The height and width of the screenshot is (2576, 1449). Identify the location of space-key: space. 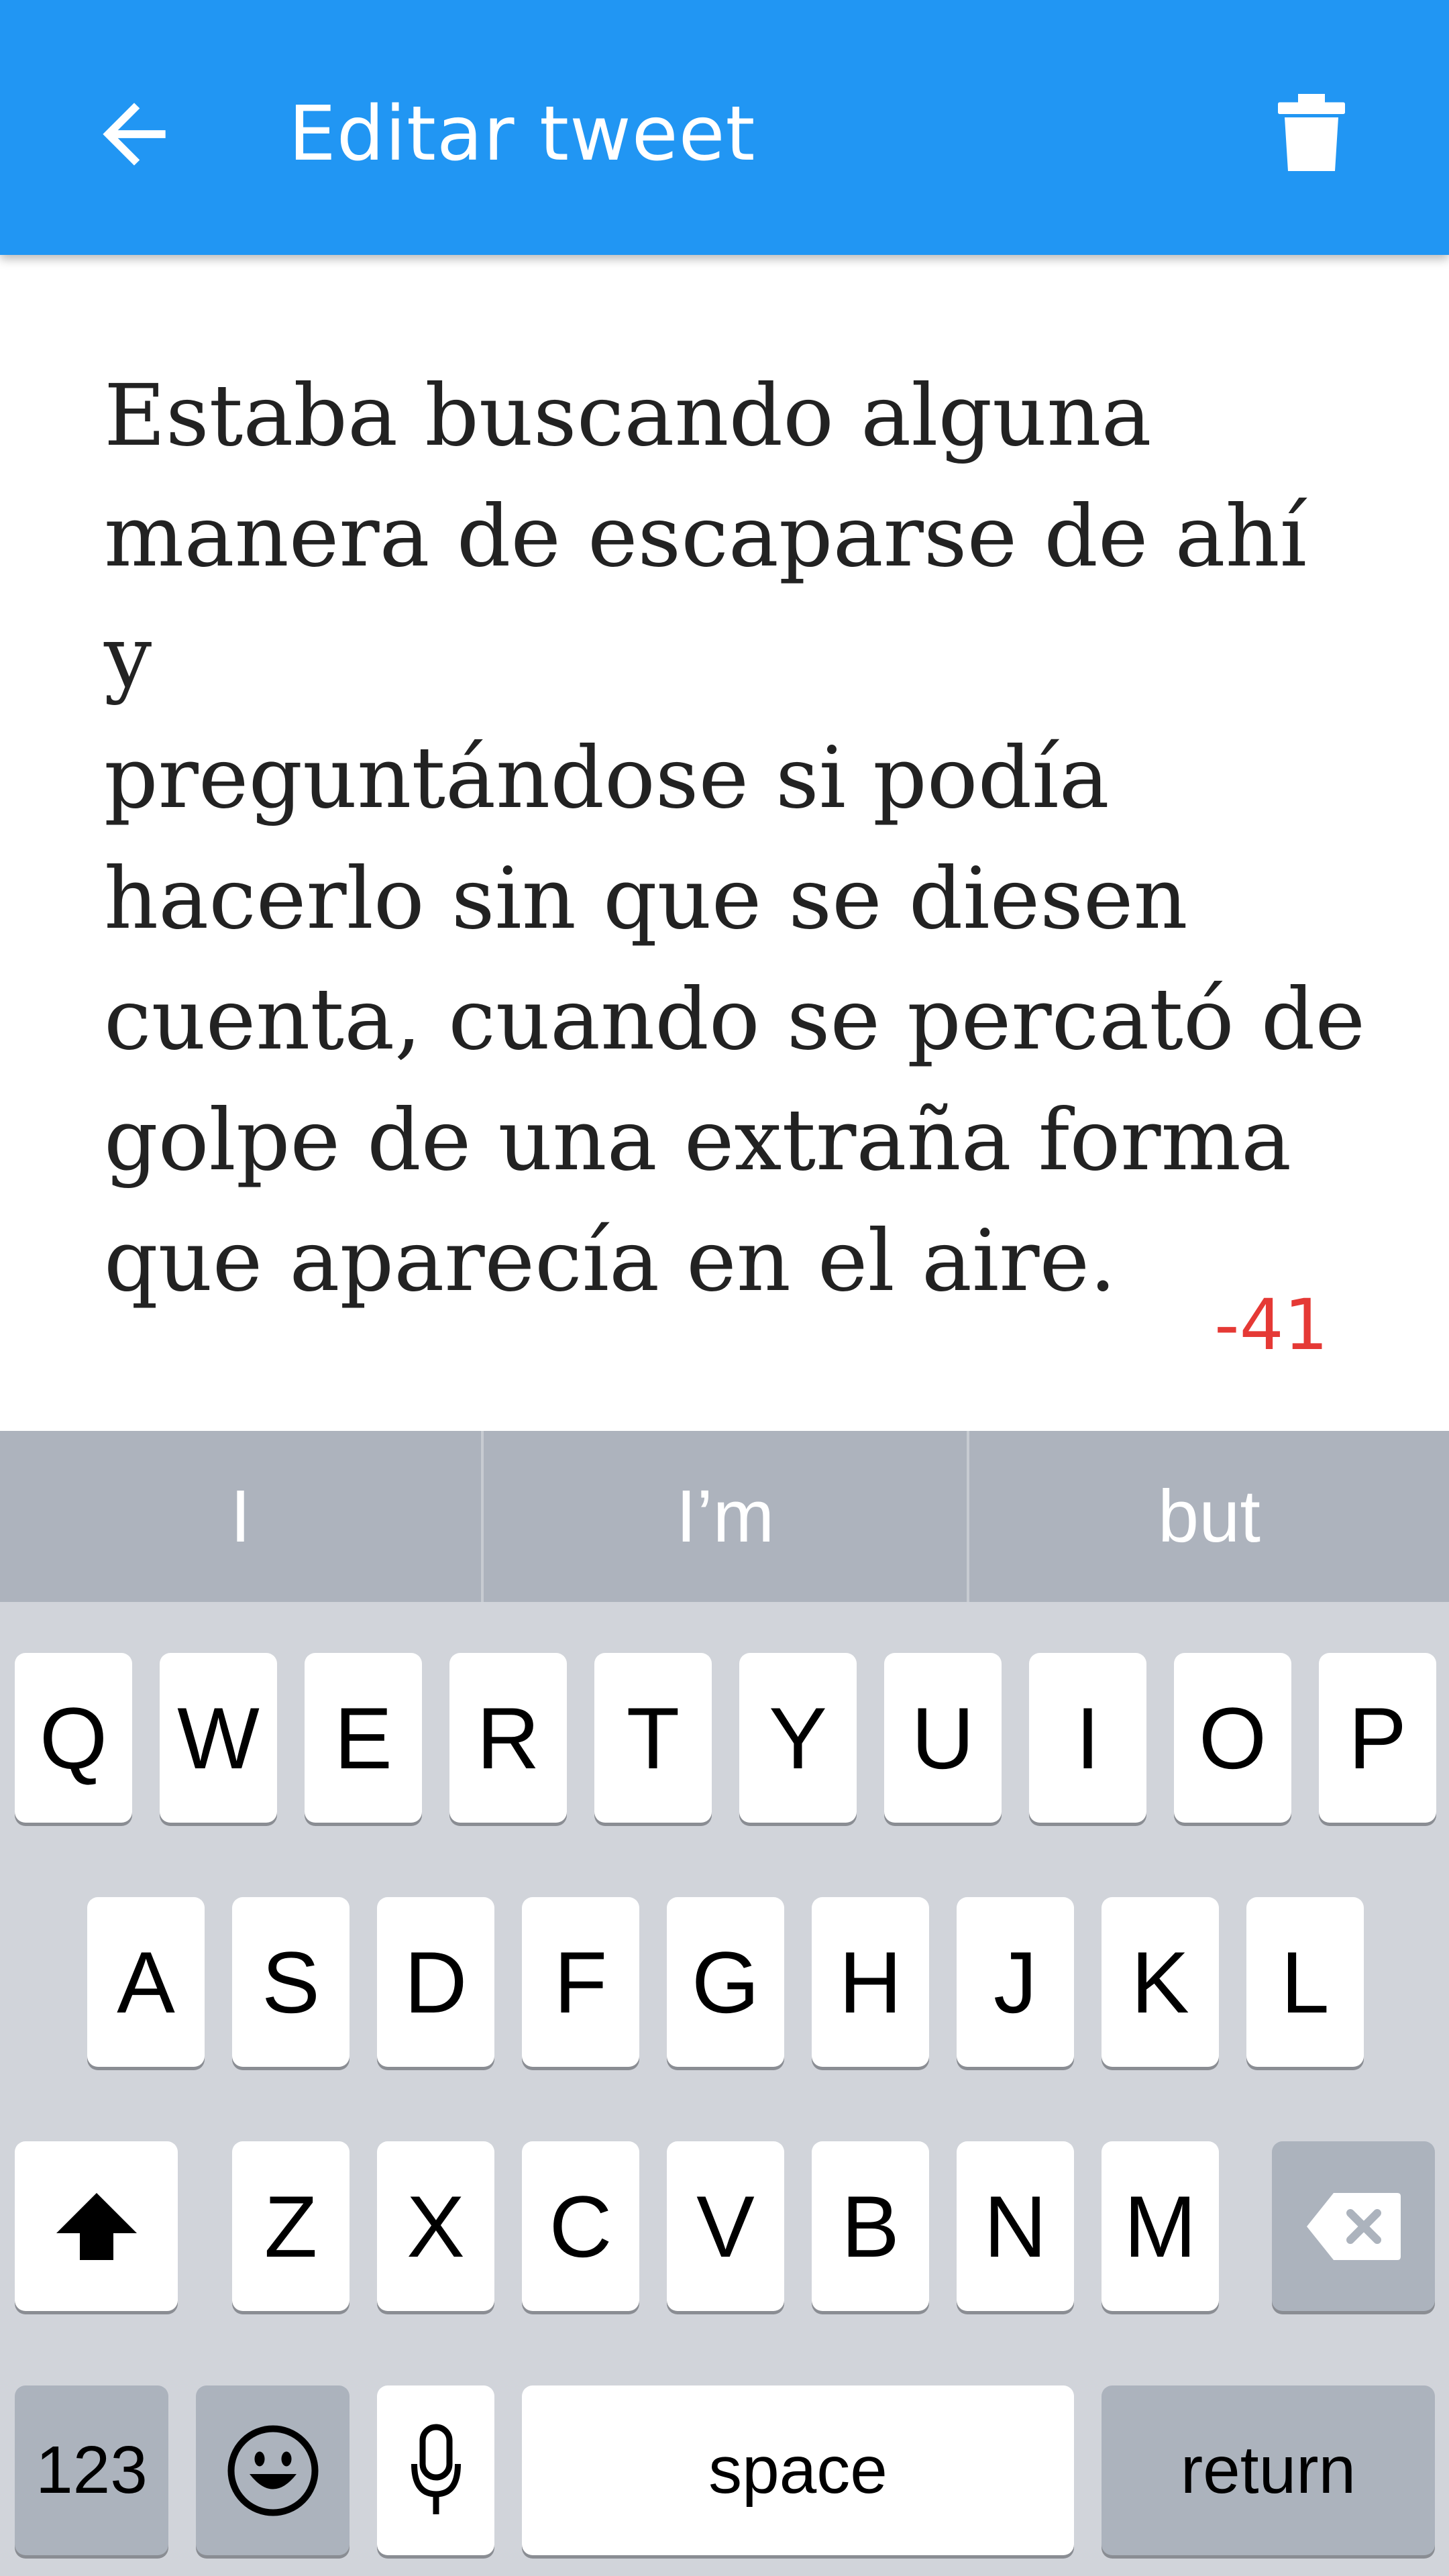
(798, 2470).